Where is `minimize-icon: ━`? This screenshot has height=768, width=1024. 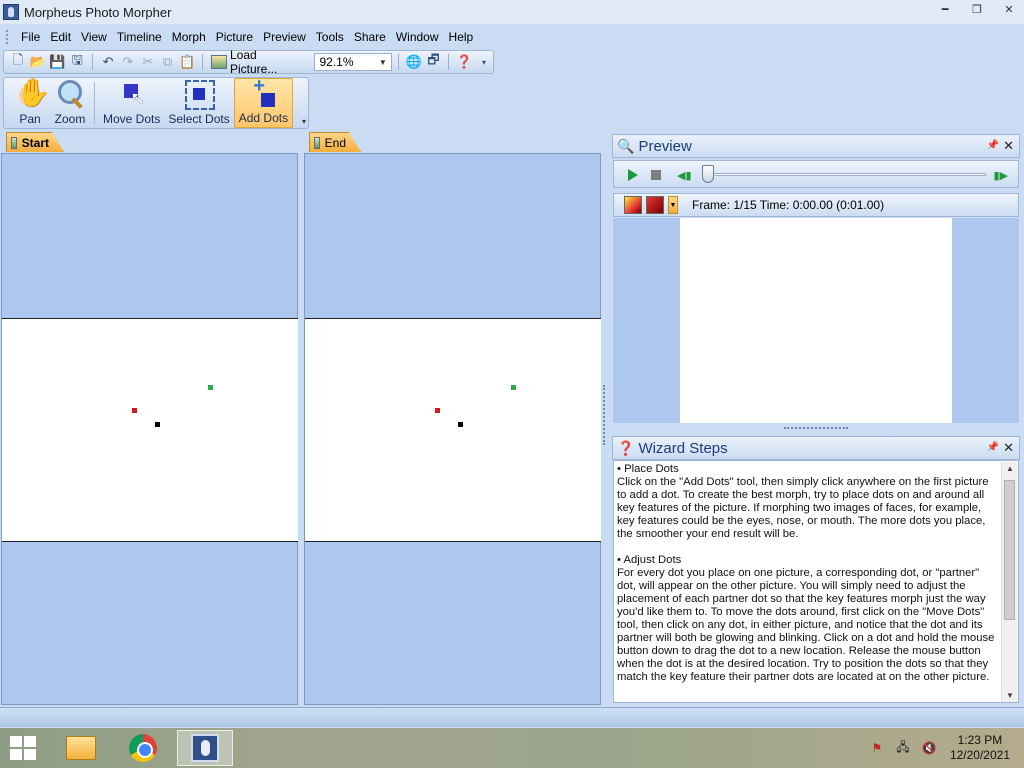 minimize-icon: ━ is located at coordinates (945, 9).